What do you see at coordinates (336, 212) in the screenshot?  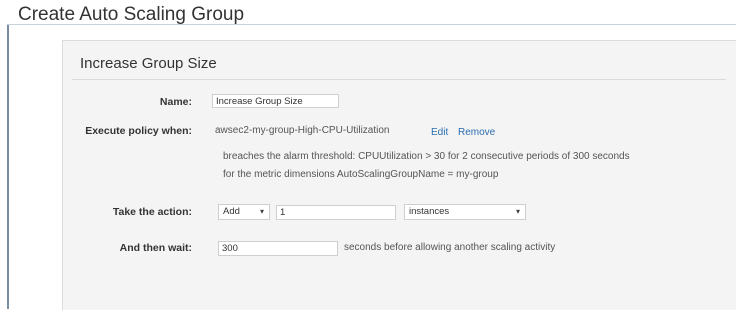 I see `action-amount-input` at bounding box center [336, 212].